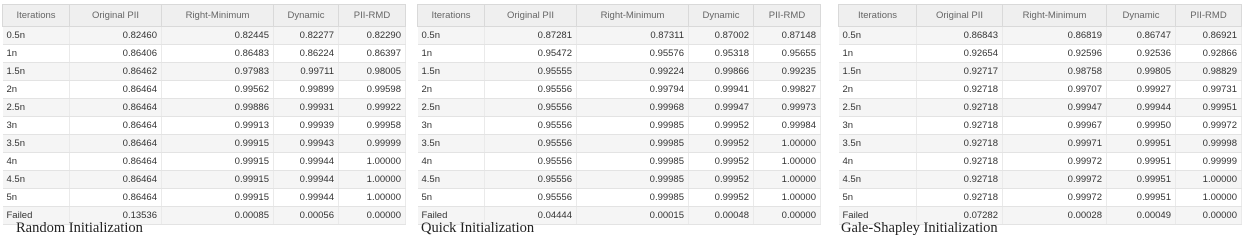  I want to click on pii-rmd-cell: 0.86397, so click(372, 53).